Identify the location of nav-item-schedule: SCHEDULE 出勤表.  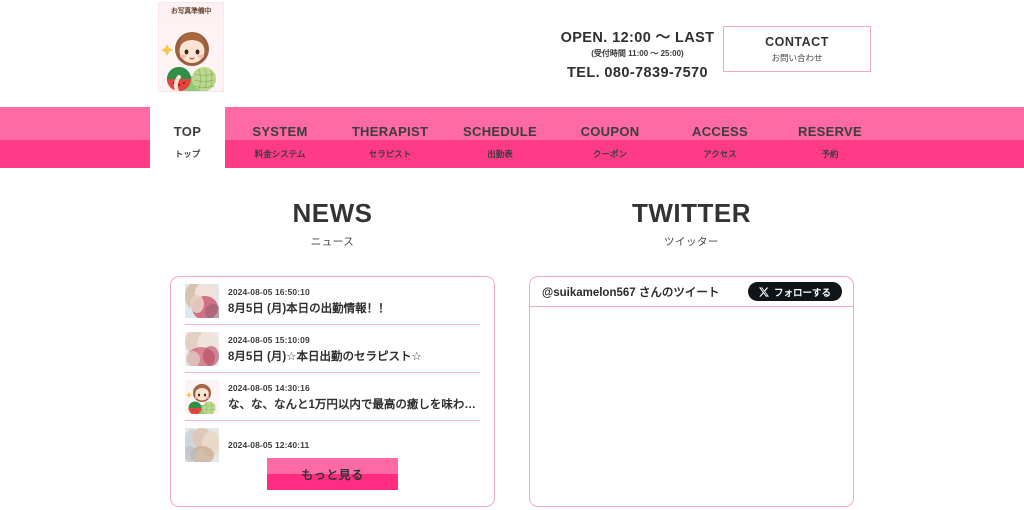
(500, 137).